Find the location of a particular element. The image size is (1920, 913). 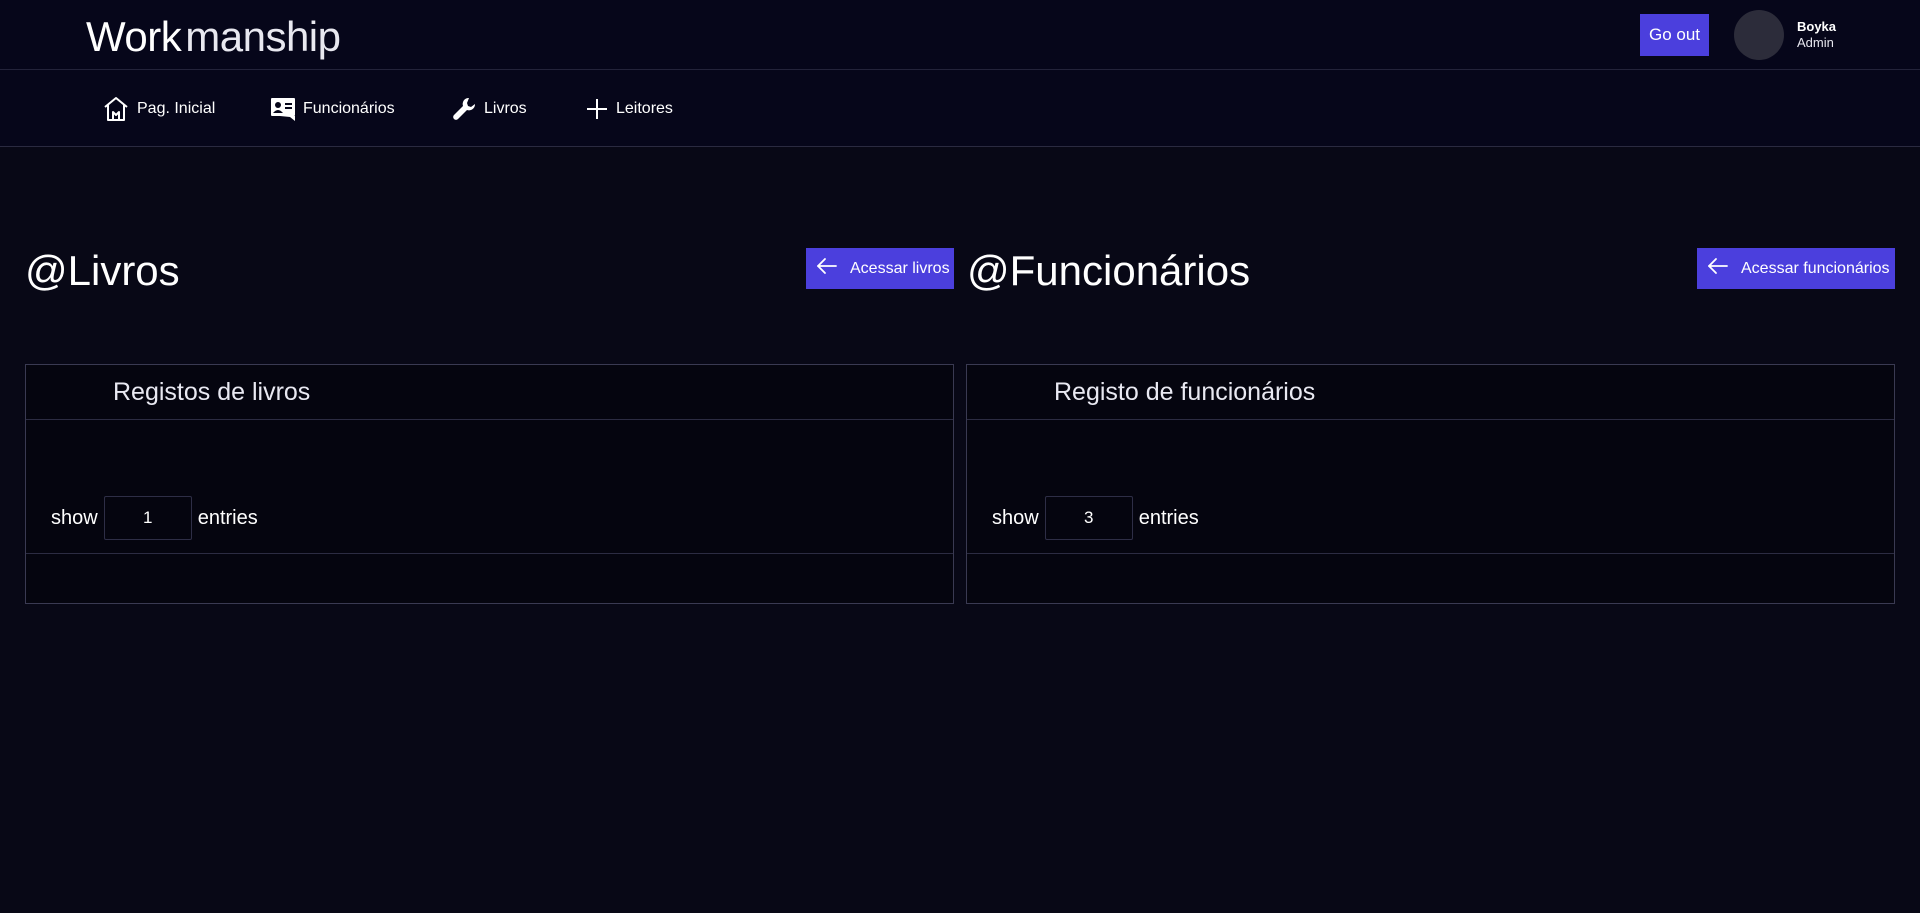

panel-registo-funcionarios: Registo de funcionários show entries is located at coordinates (1430, 484).